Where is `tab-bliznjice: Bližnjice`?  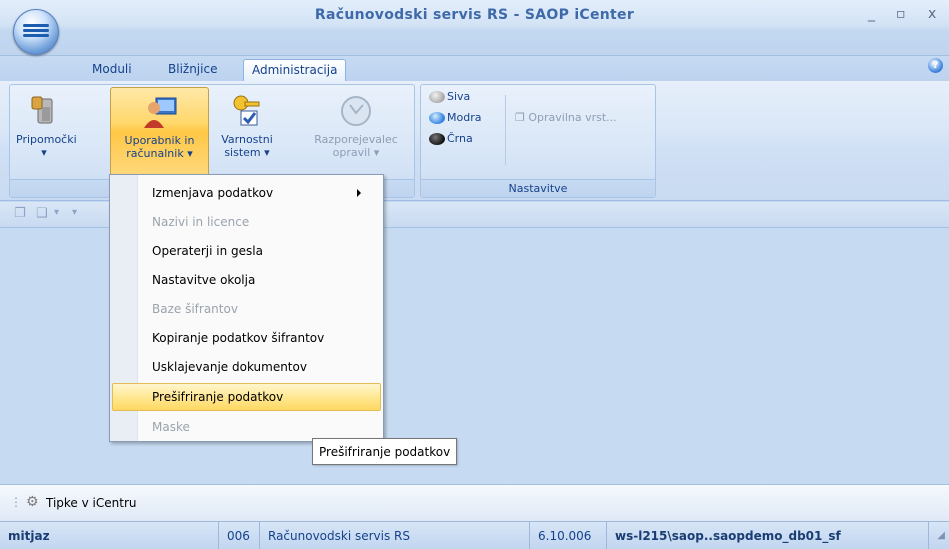
tab-bliznjice: Bližnjice is located at coordinates (192, 70).